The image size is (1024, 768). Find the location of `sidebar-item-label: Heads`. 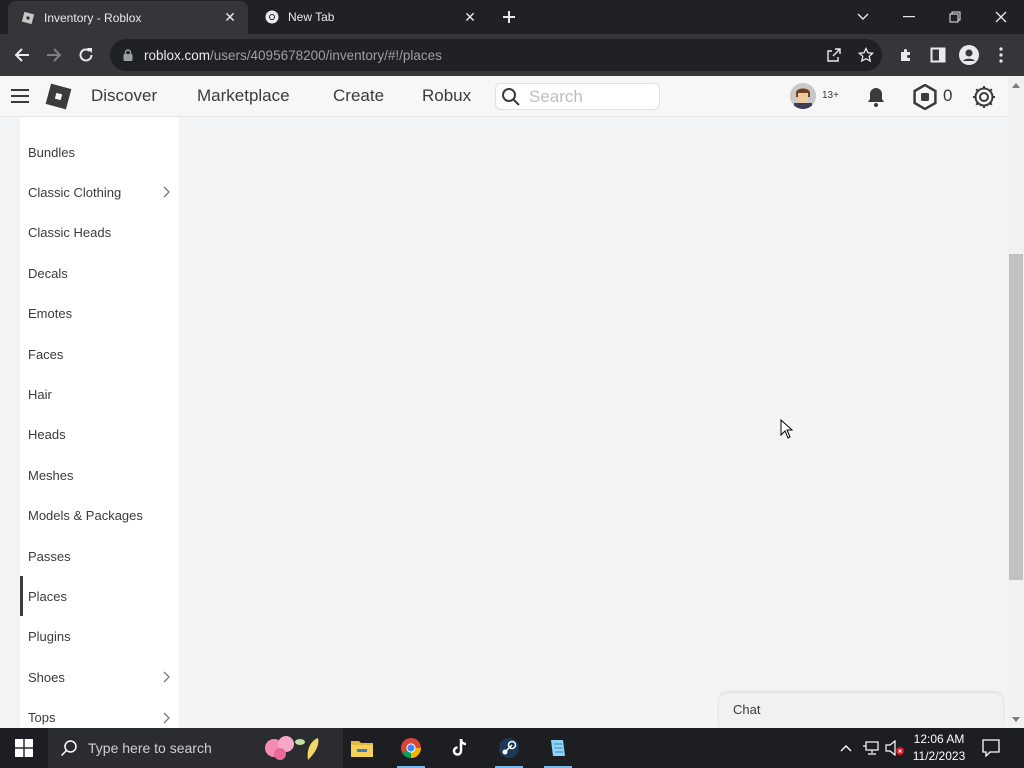

sidebar-item-label: Heads is located at coordinates (47, 435).